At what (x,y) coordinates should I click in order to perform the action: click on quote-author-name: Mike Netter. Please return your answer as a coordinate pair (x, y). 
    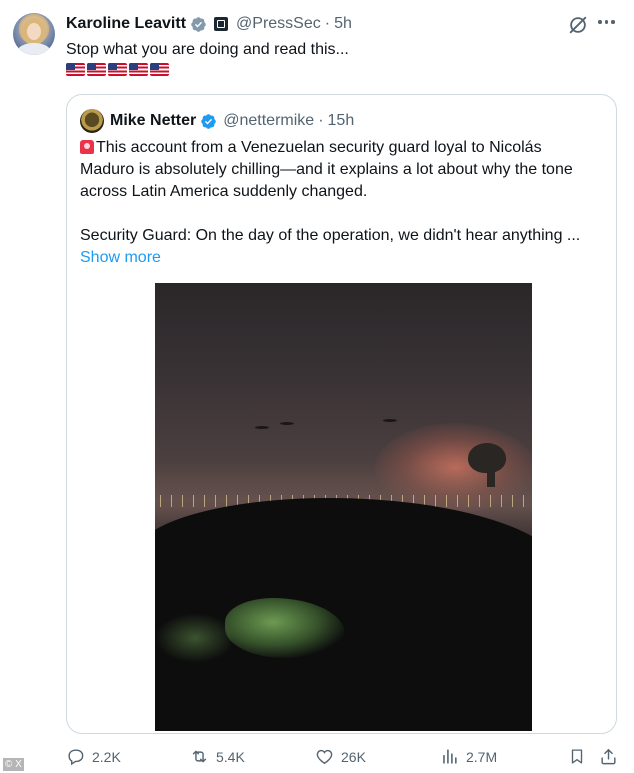
    Looking at the image, I should click on (153, 121).